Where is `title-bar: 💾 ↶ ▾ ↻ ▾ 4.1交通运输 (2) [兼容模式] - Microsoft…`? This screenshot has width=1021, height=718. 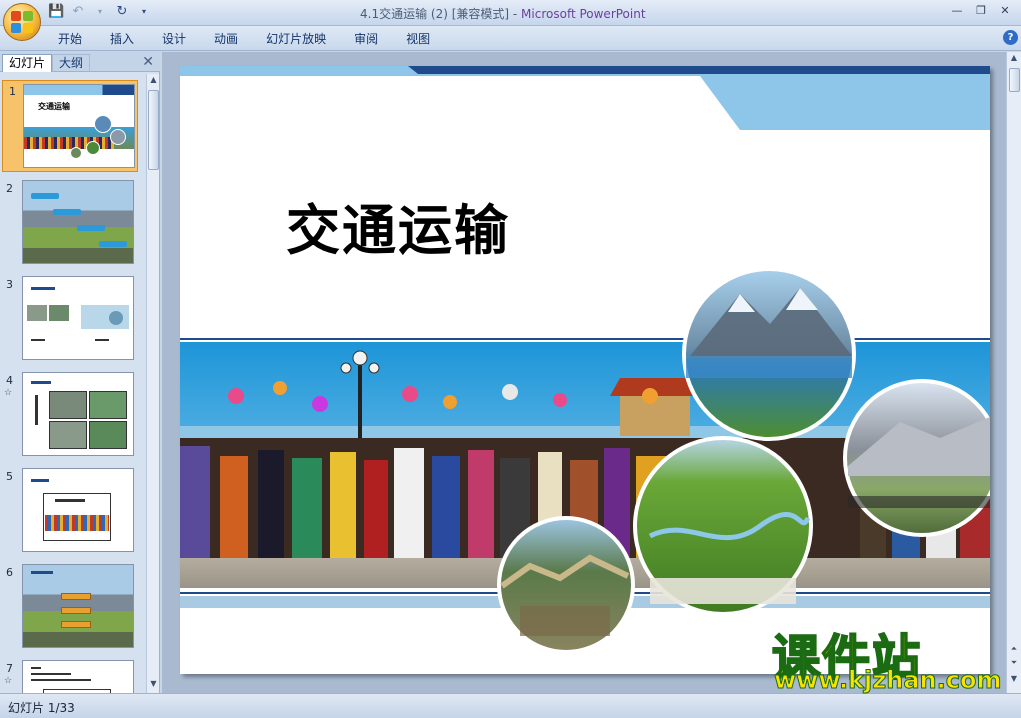 title-bar: 💾 ↶ ▾ ↻ ▾ 4.1交通运输 (2) [兼容模式] - Microsoft… is located at coordinates (510, 13).